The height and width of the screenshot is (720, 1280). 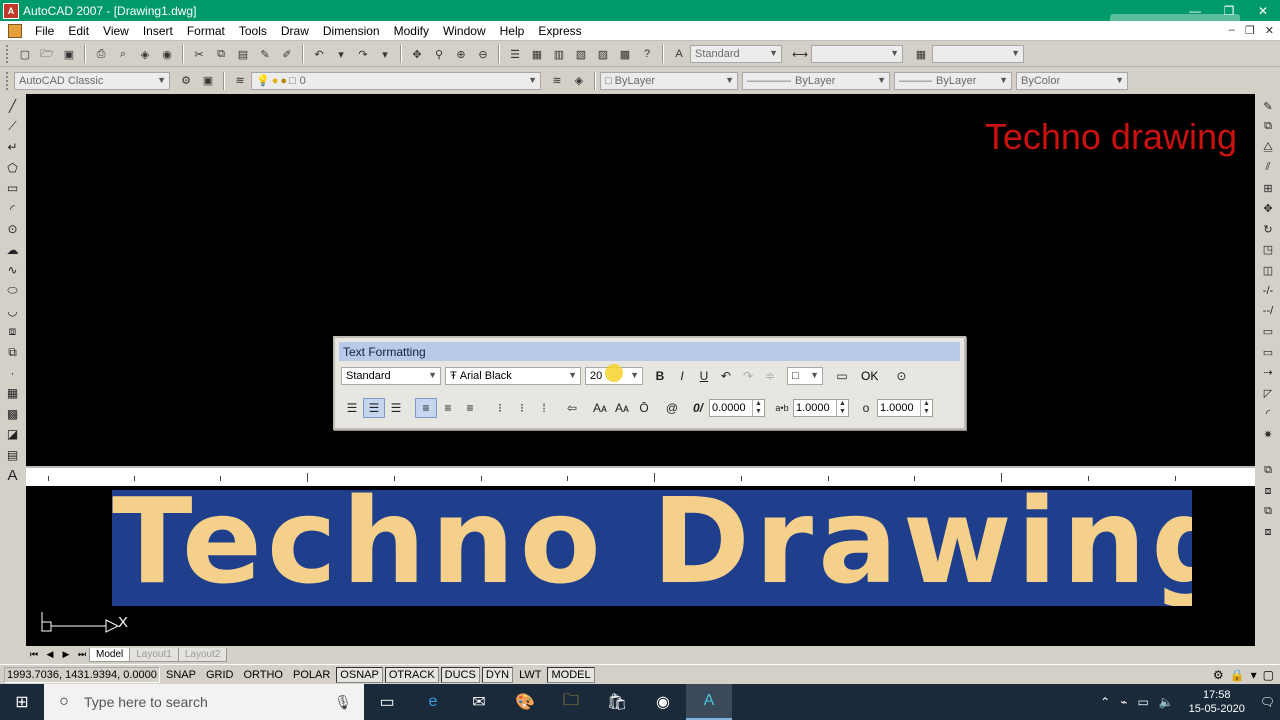 What do you see at coordinates (13, 393) in the screenshot?
I see `hatch-icon: ▦` at bounding box center [13, 393].